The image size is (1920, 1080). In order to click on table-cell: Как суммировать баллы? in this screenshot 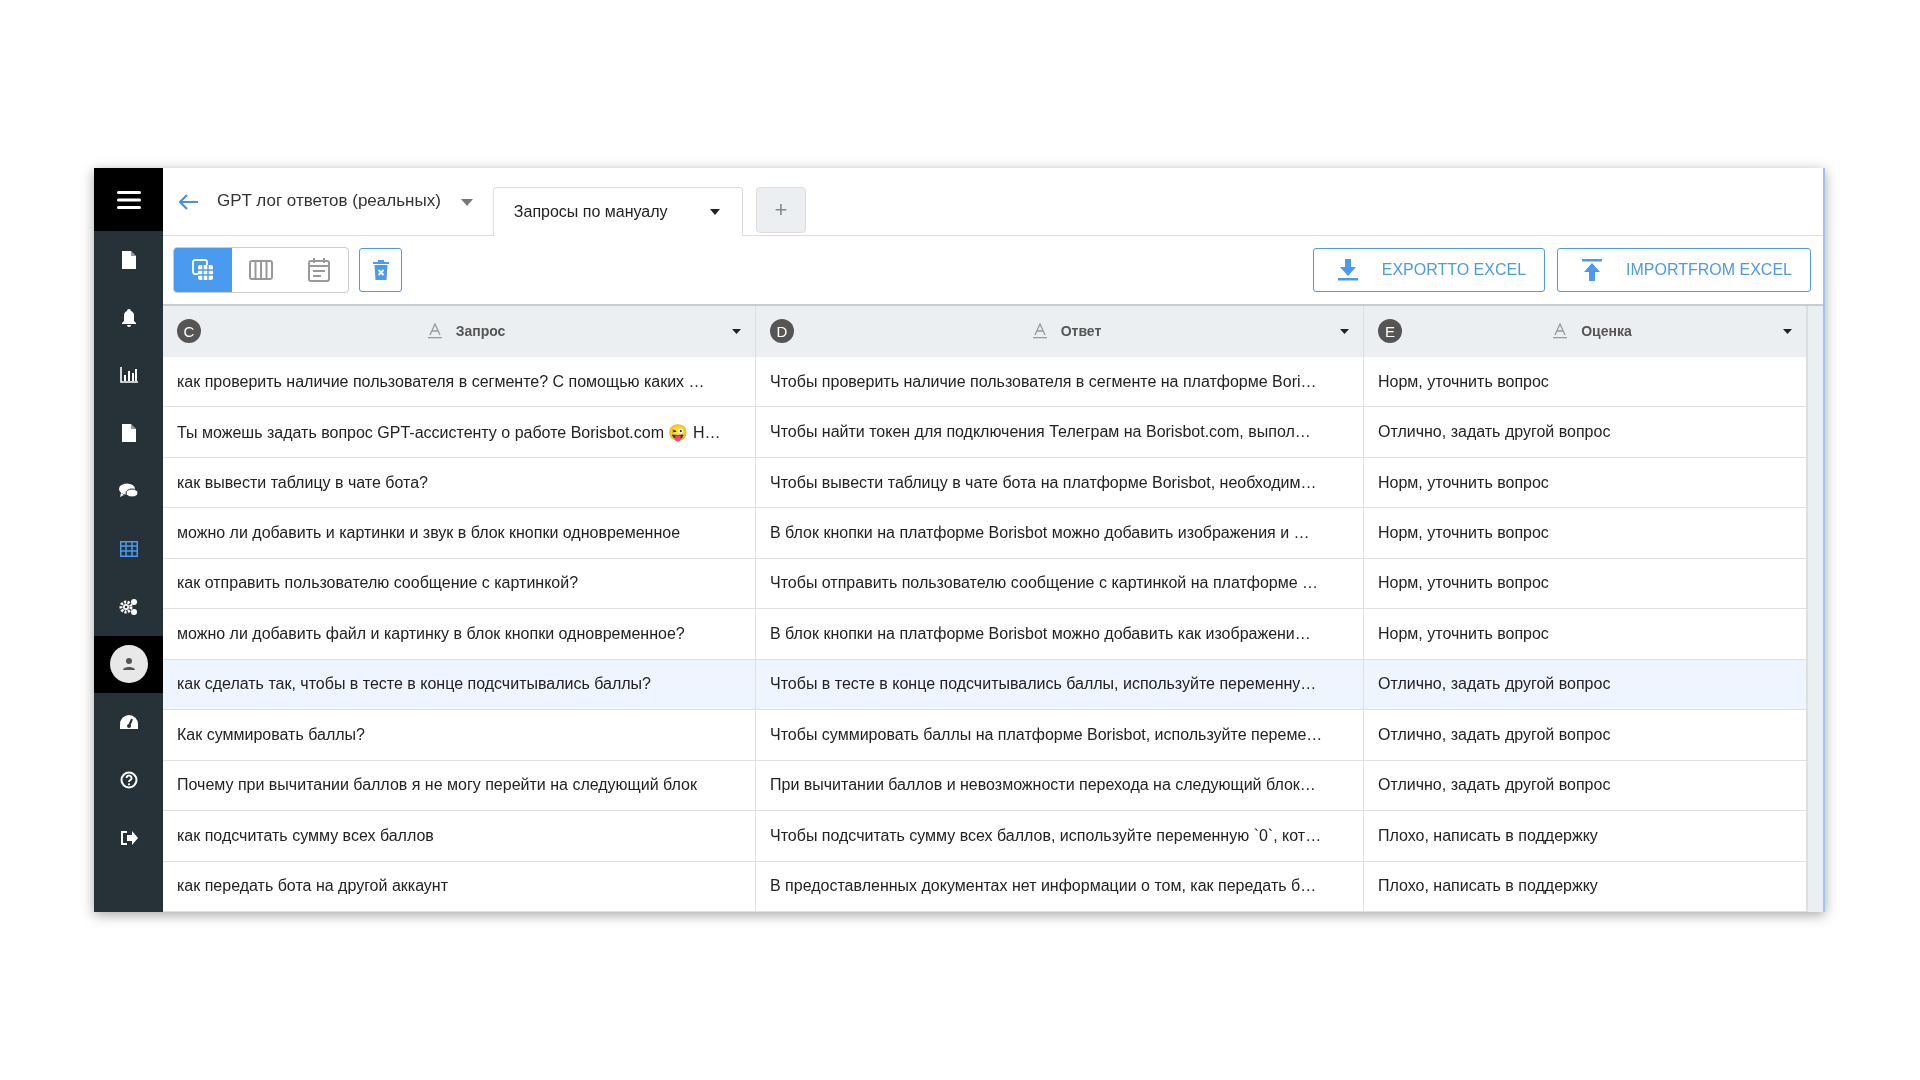, I will do `click(459, 735)`.